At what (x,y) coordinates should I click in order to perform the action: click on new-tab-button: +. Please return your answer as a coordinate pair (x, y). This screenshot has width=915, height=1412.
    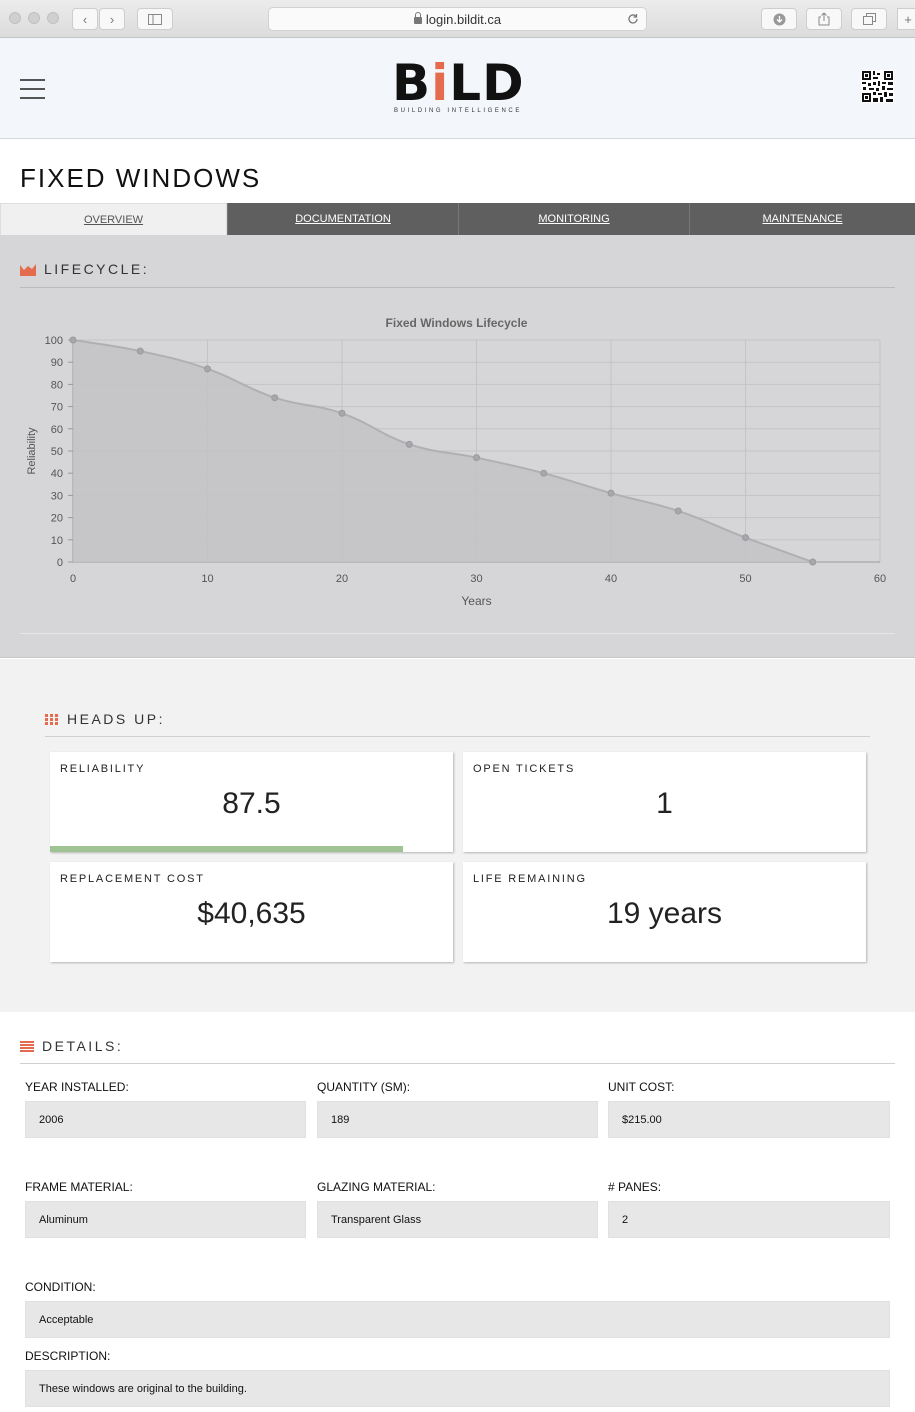
    Looking at the image, I should click on (906, 19).